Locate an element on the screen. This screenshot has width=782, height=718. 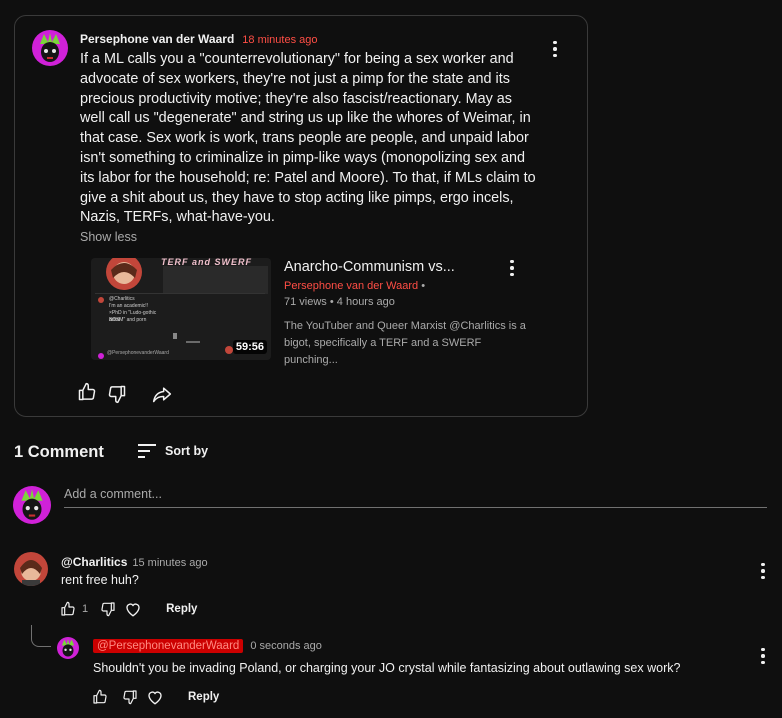
thumbnail-banner-text: TERF and SWERF is located at coordinates (206, 262).